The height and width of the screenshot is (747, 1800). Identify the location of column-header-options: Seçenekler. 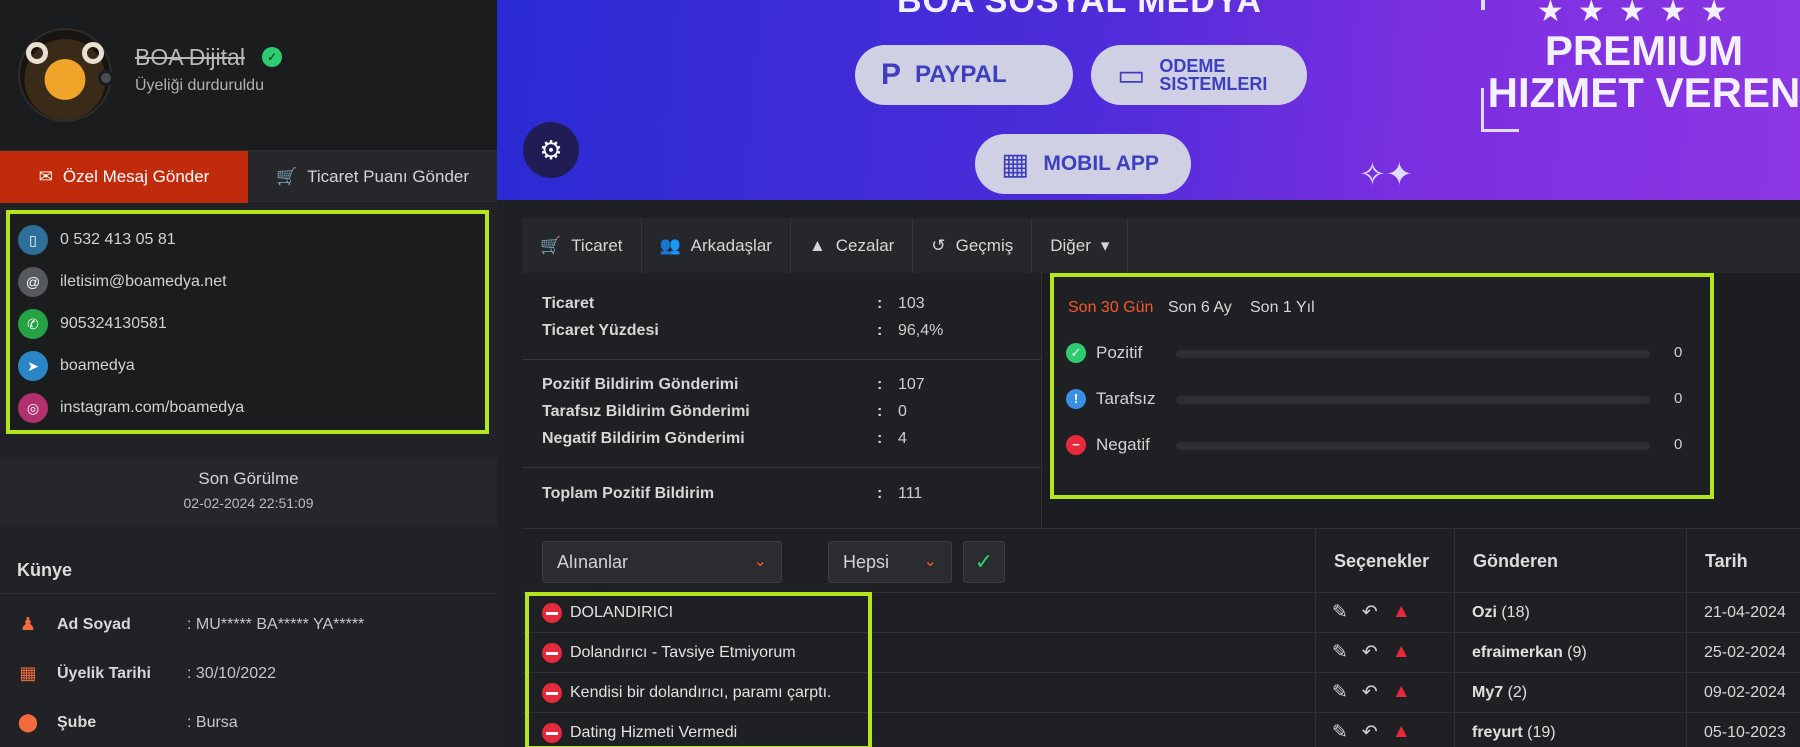
(1384, 561).